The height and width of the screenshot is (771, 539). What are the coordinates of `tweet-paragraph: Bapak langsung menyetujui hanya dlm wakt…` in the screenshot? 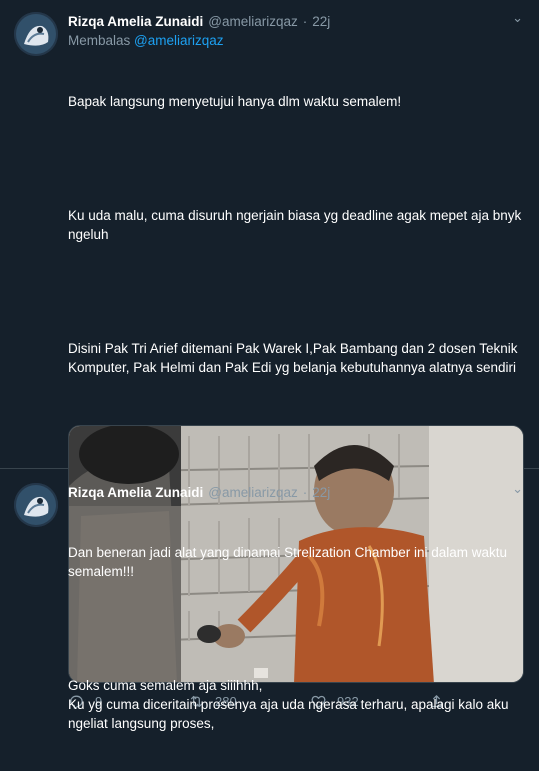 It's located at (235, 101).